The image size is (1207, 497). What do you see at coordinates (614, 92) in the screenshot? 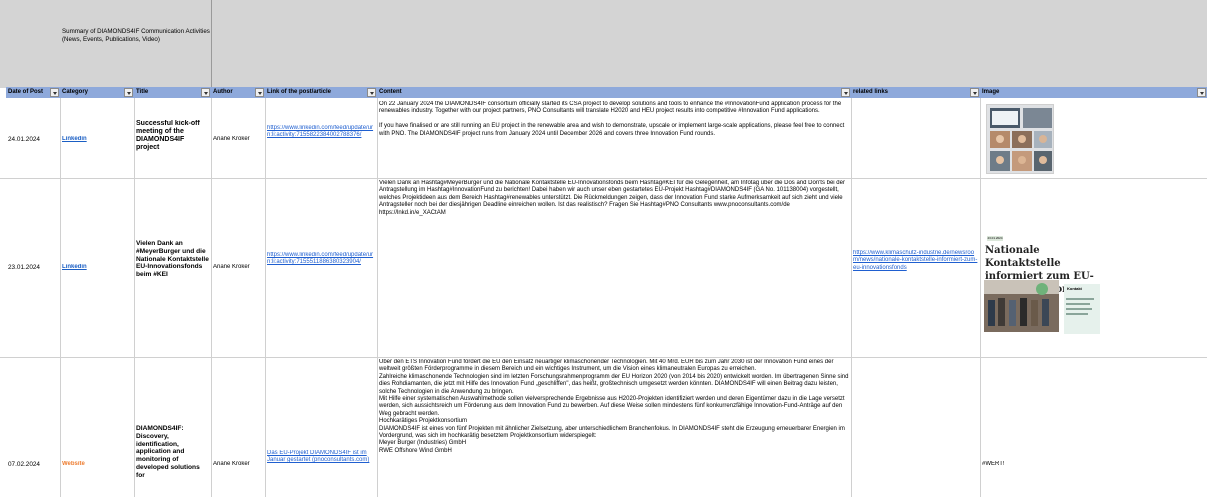
I see `header-content: Content` at bounding box center [614, 92].